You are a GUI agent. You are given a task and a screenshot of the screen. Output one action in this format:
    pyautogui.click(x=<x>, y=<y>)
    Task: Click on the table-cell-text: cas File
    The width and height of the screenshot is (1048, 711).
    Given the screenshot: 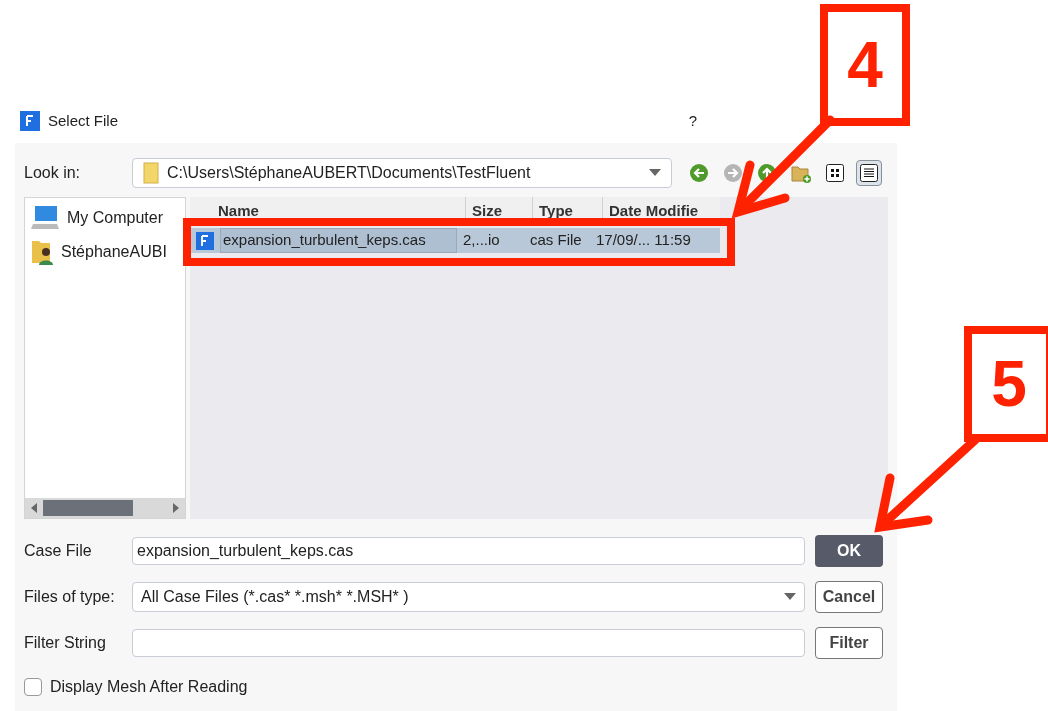 What is the action you would take?
    pyautogui.click(x=556, y=240)
    